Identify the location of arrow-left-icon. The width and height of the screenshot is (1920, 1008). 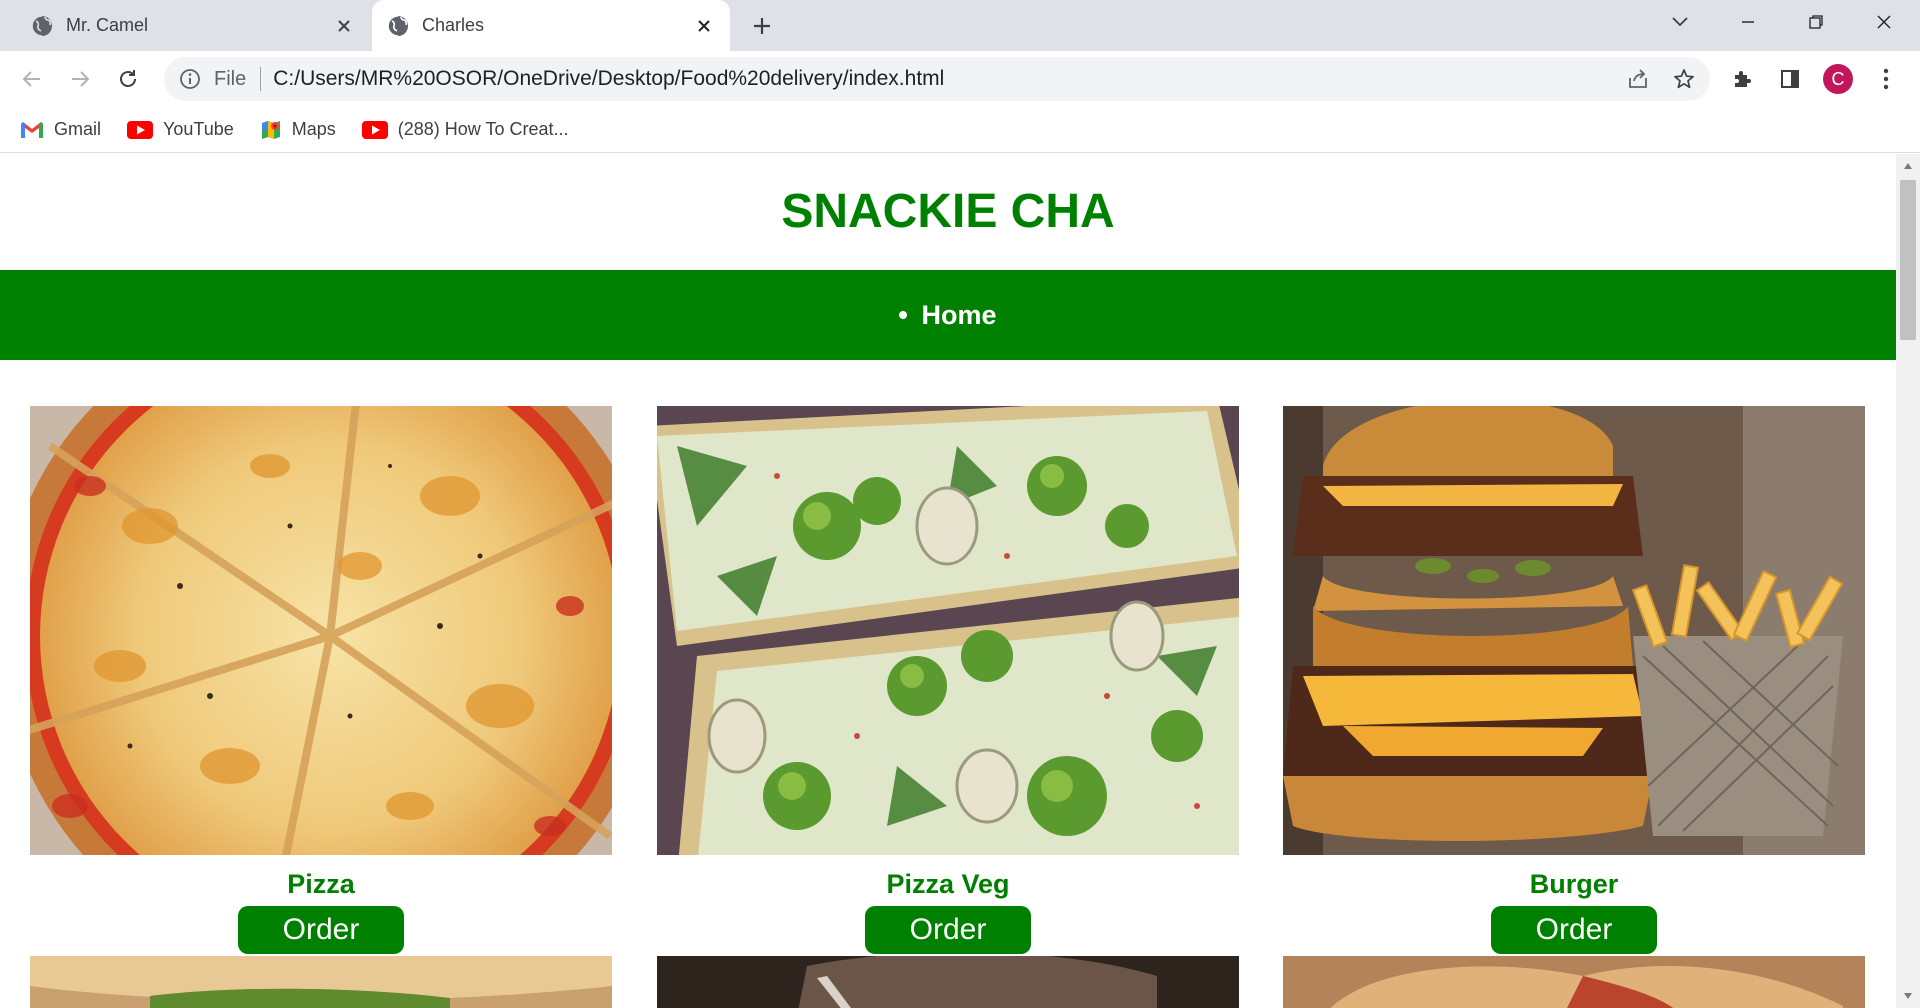
(31, 79).